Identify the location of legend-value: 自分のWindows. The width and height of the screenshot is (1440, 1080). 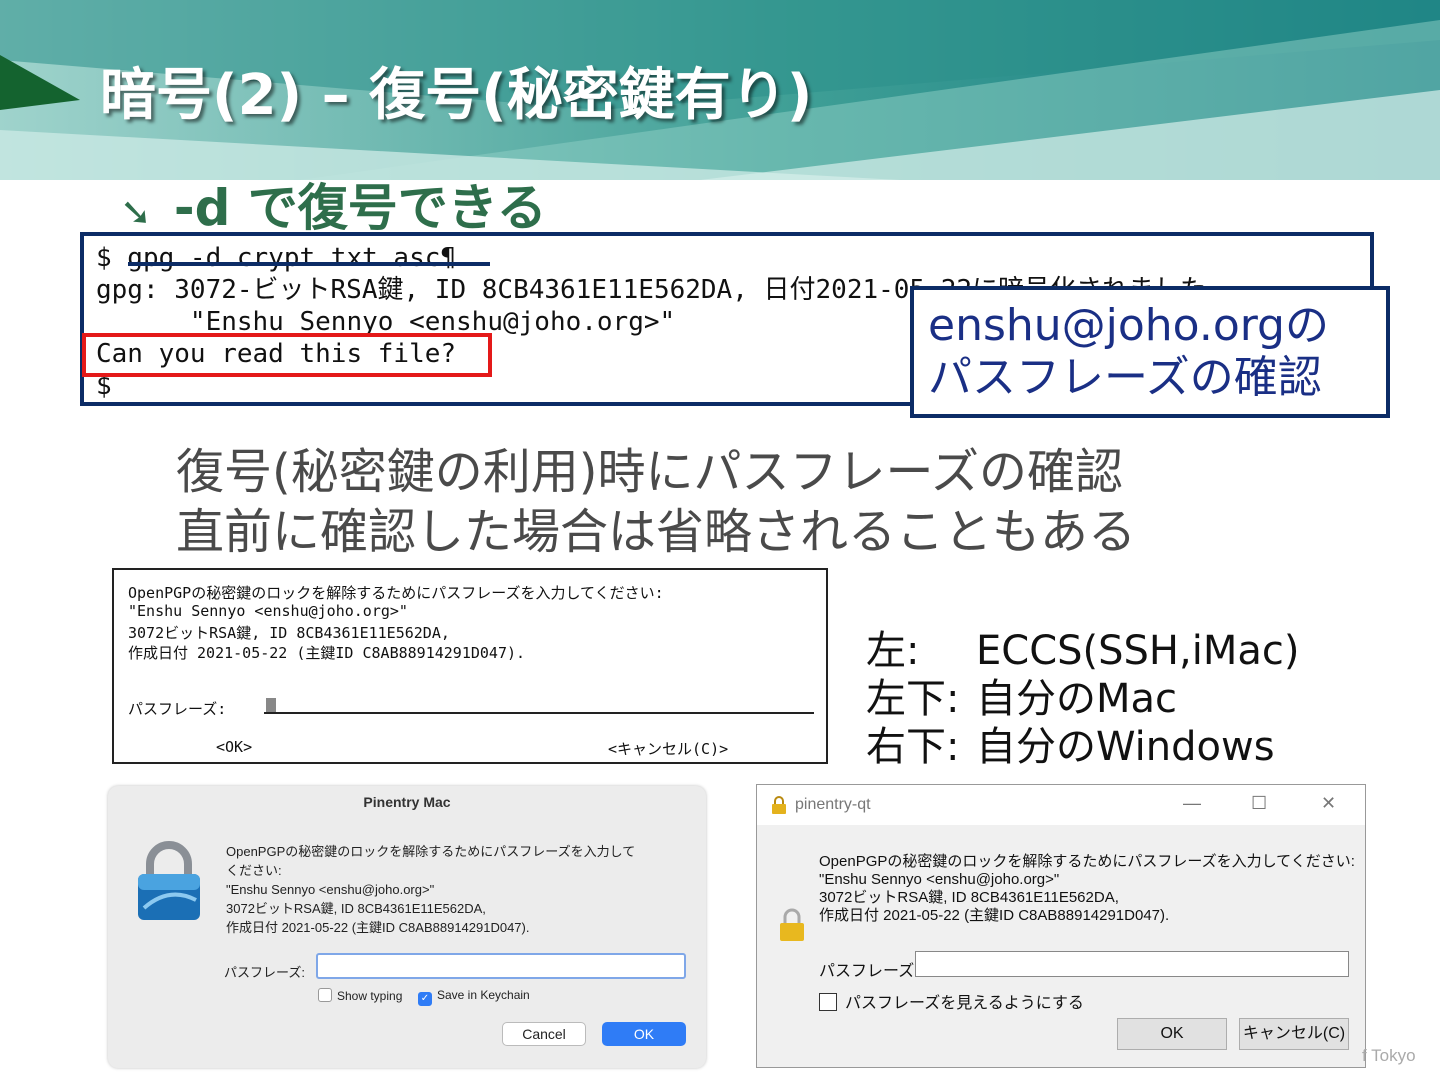
(1125, 747).